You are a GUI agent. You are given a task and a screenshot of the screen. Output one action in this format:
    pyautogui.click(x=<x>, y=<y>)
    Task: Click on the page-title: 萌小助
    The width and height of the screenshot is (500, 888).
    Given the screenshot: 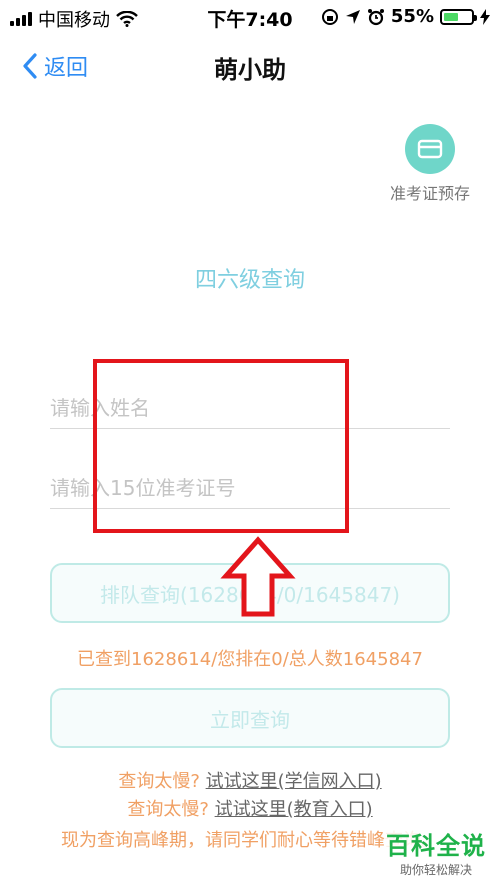 What is the action you would take?
    pyautogui.click(x=250, y=70)
    